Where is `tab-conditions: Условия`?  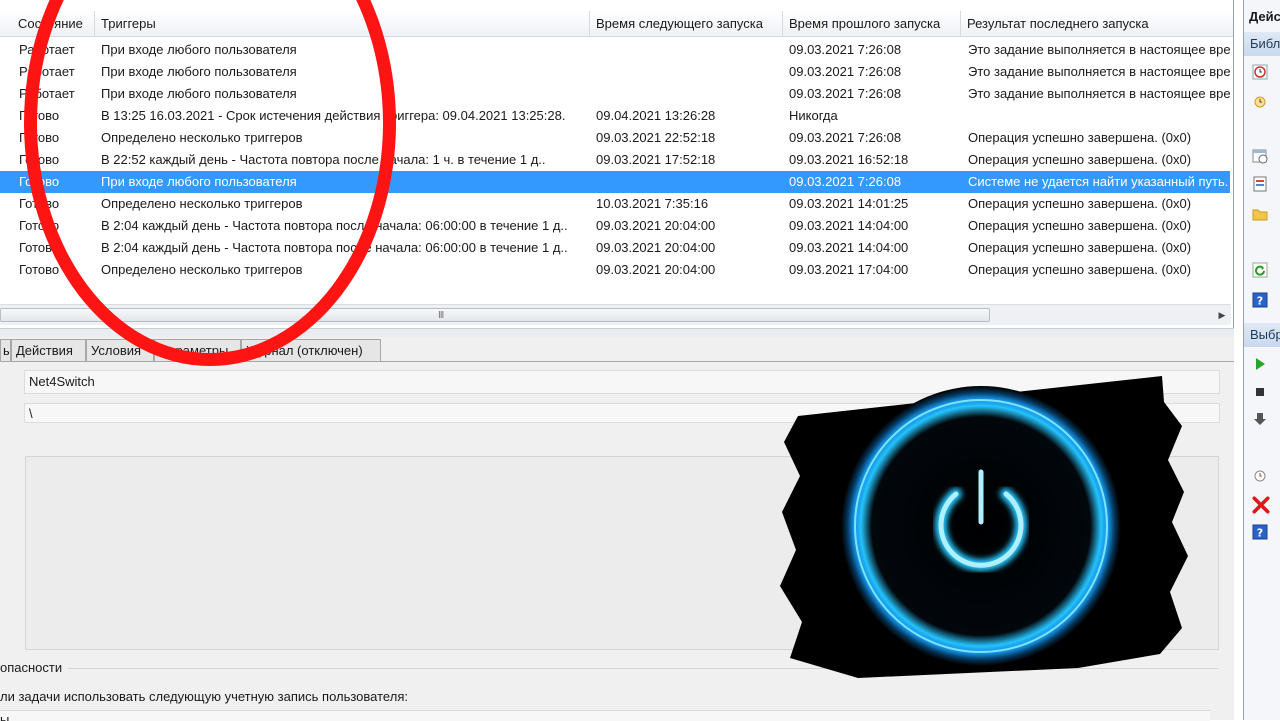 tab-conditions: Условия is located at coordinates (120, 350).